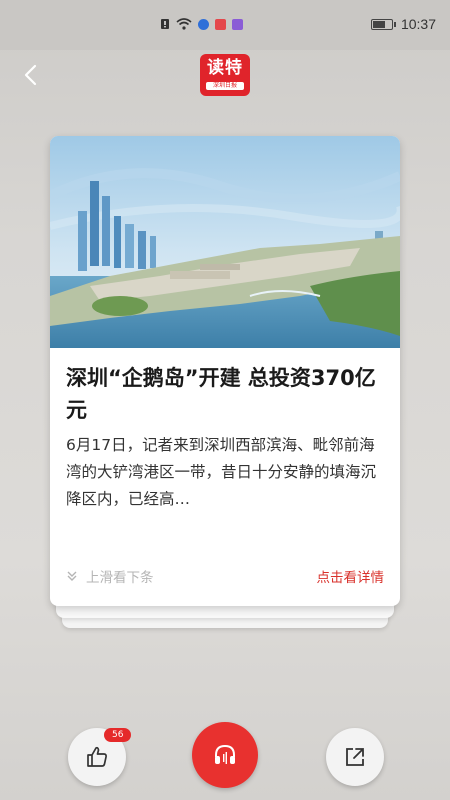 The image size is (450, 800). I want to click on status-right: 10:37, so click(403, 24).